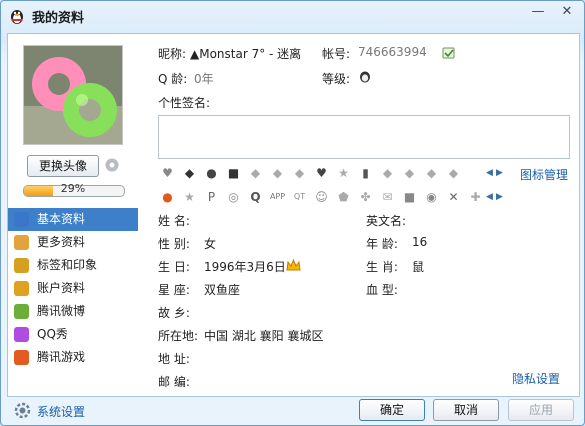  Describe the element at coordinates (292, 16) in the screenshot. I see `title-bar: 我的资料 — ✕` at that location.